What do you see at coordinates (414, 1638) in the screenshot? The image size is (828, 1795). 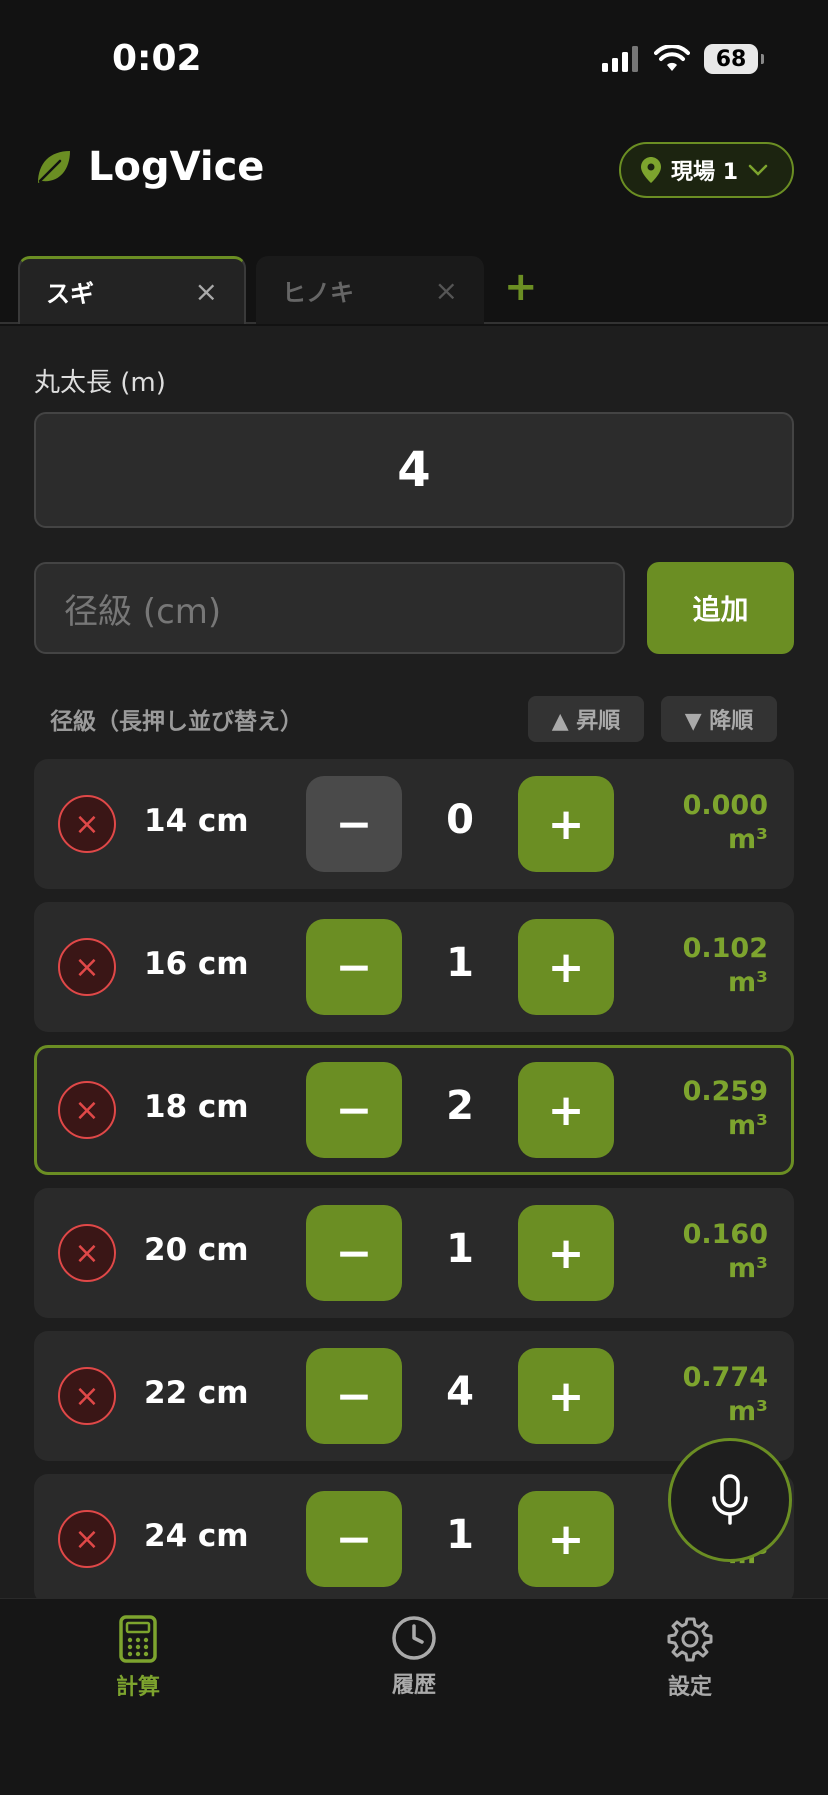 I see `clock-icon` at bounding box center [414, 1638].